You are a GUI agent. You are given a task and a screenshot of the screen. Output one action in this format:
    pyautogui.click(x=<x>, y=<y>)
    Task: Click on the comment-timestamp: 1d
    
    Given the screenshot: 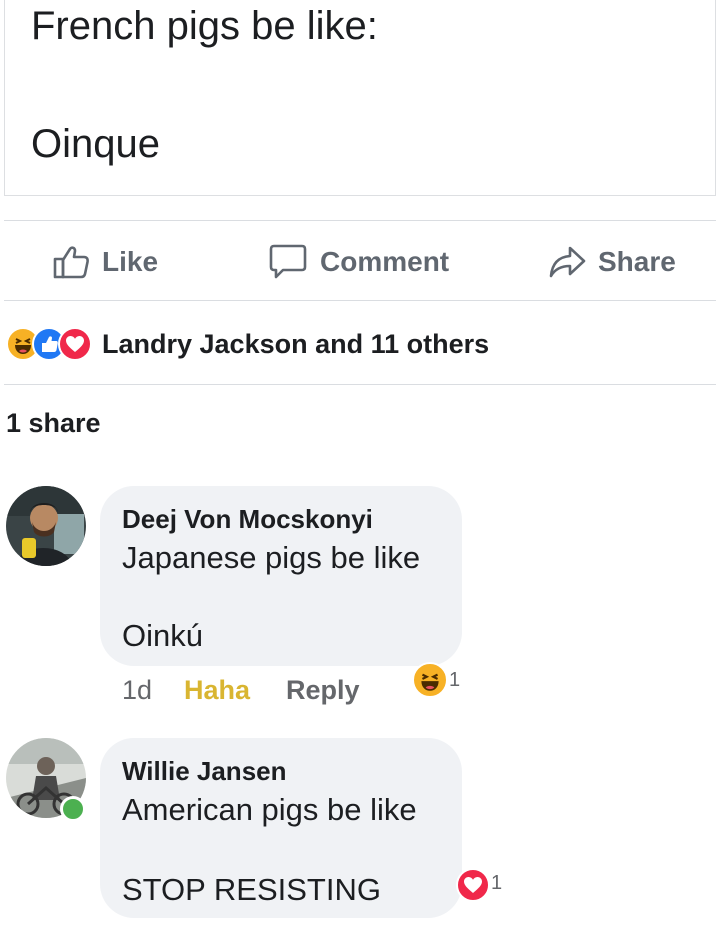 What is the action you would take?
    pyautogui.click(x=137, y=690)
    